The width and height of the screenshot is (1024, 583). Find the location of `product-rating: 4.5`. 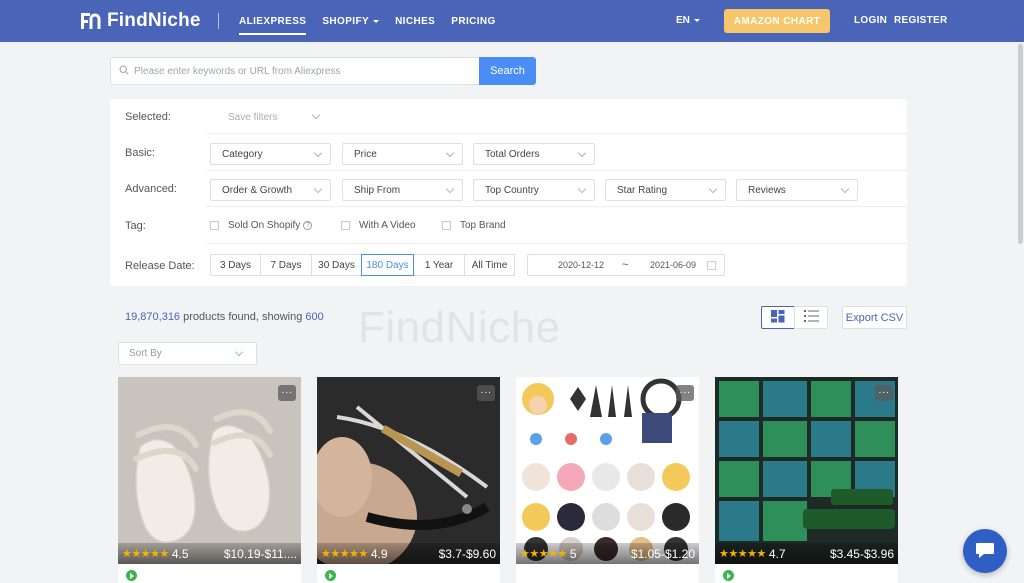

product-rating: 4.5 is located at coordinates (180, 553).